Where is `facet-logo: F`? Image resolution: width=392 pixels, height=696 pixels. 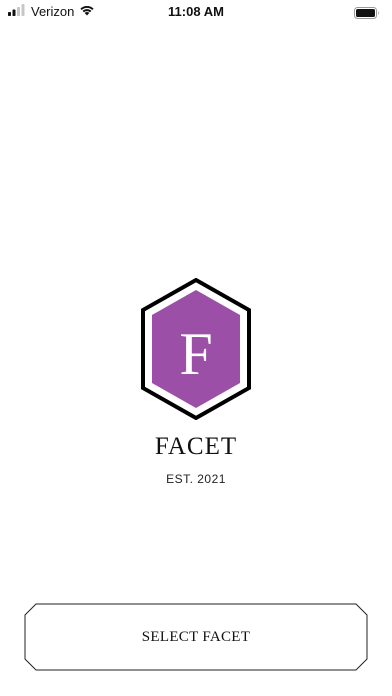
facet-logo: F is located at coordinates (196, 349).